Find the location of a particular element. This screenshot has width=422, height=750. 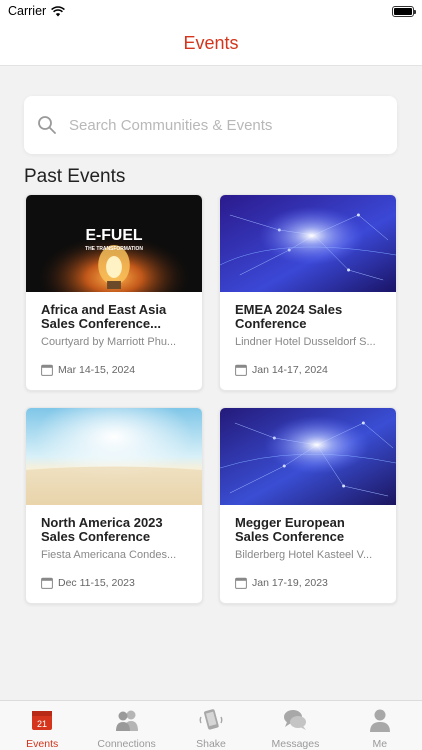

carrier-label: Carrier is located at coordinates (27, 11).